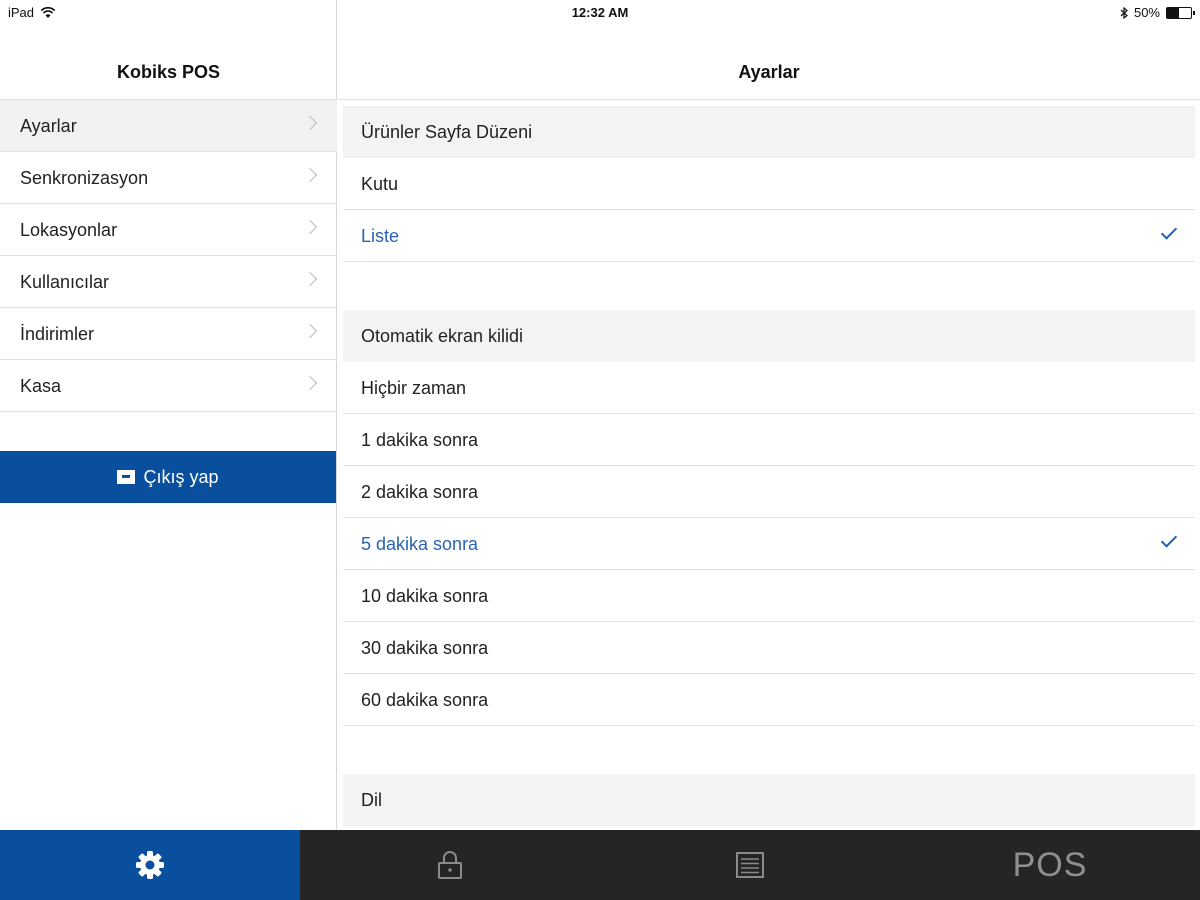 This screenshot has height=900, width=1200. I want to click on option-2-minutes: 2 dakika sonra, so click(769, 492).